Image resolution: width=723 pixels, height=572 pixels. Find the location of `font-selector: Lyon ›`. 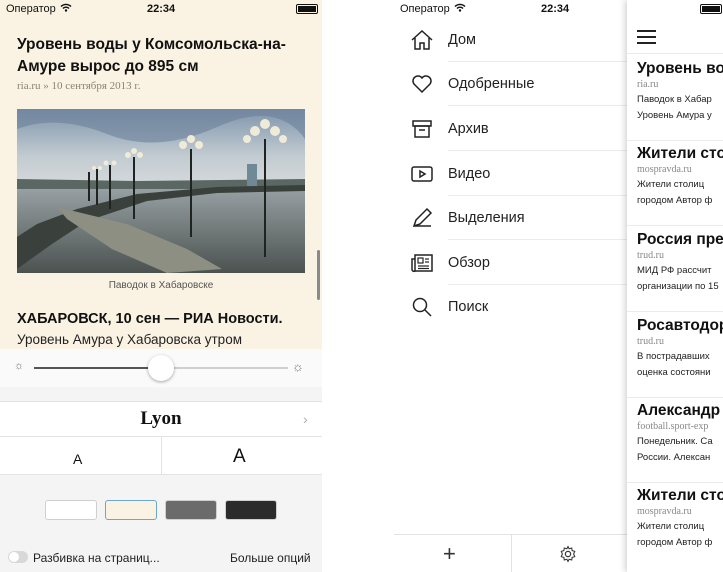

font-selector: Lyon › is located at coordinates (161, 419).